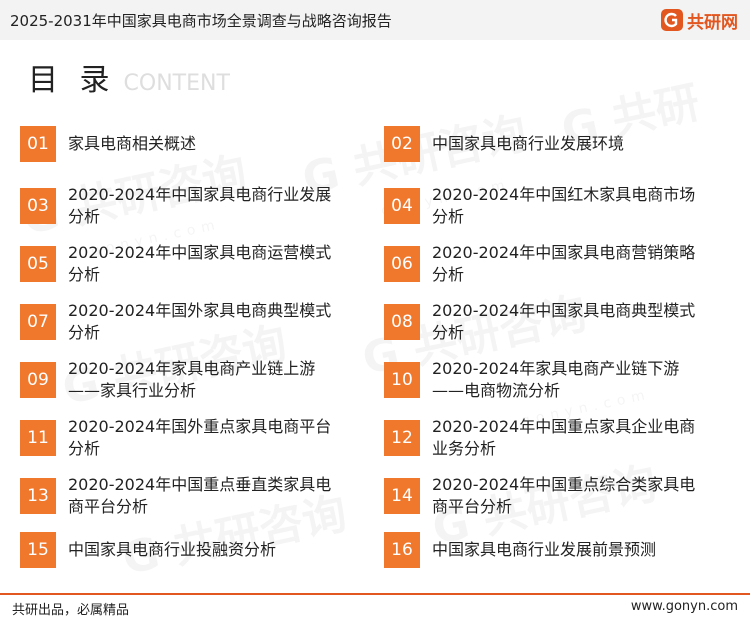 The width and height of the screenshot is (750, 622). Describe the element at coordinates (38, 206) in the screenshot. I see `toc-number: 03` at that location.